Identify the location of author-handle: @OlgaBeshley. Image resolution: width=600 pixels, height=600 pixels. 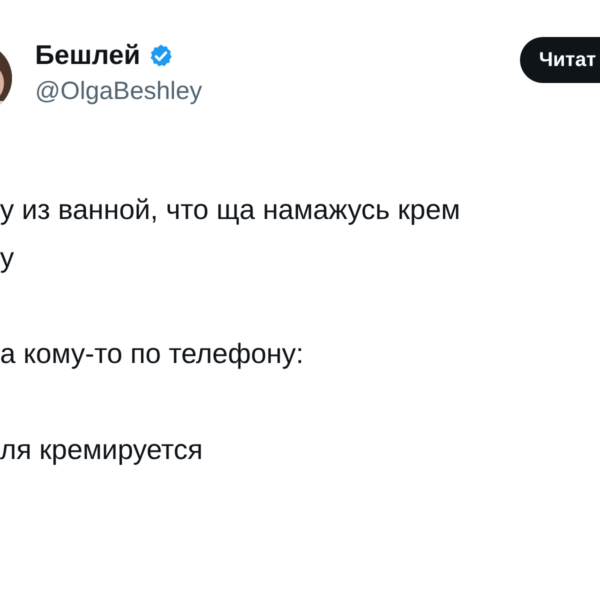
(118, 91).